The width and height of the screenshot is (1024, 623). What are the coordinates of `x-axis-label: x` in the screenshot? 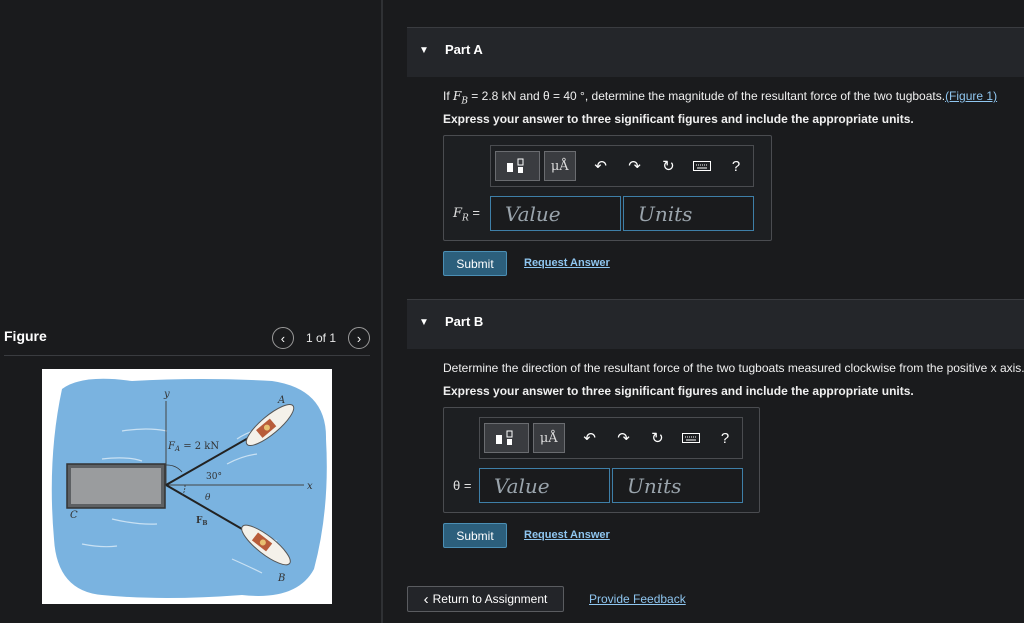 It's located at (310, 486).